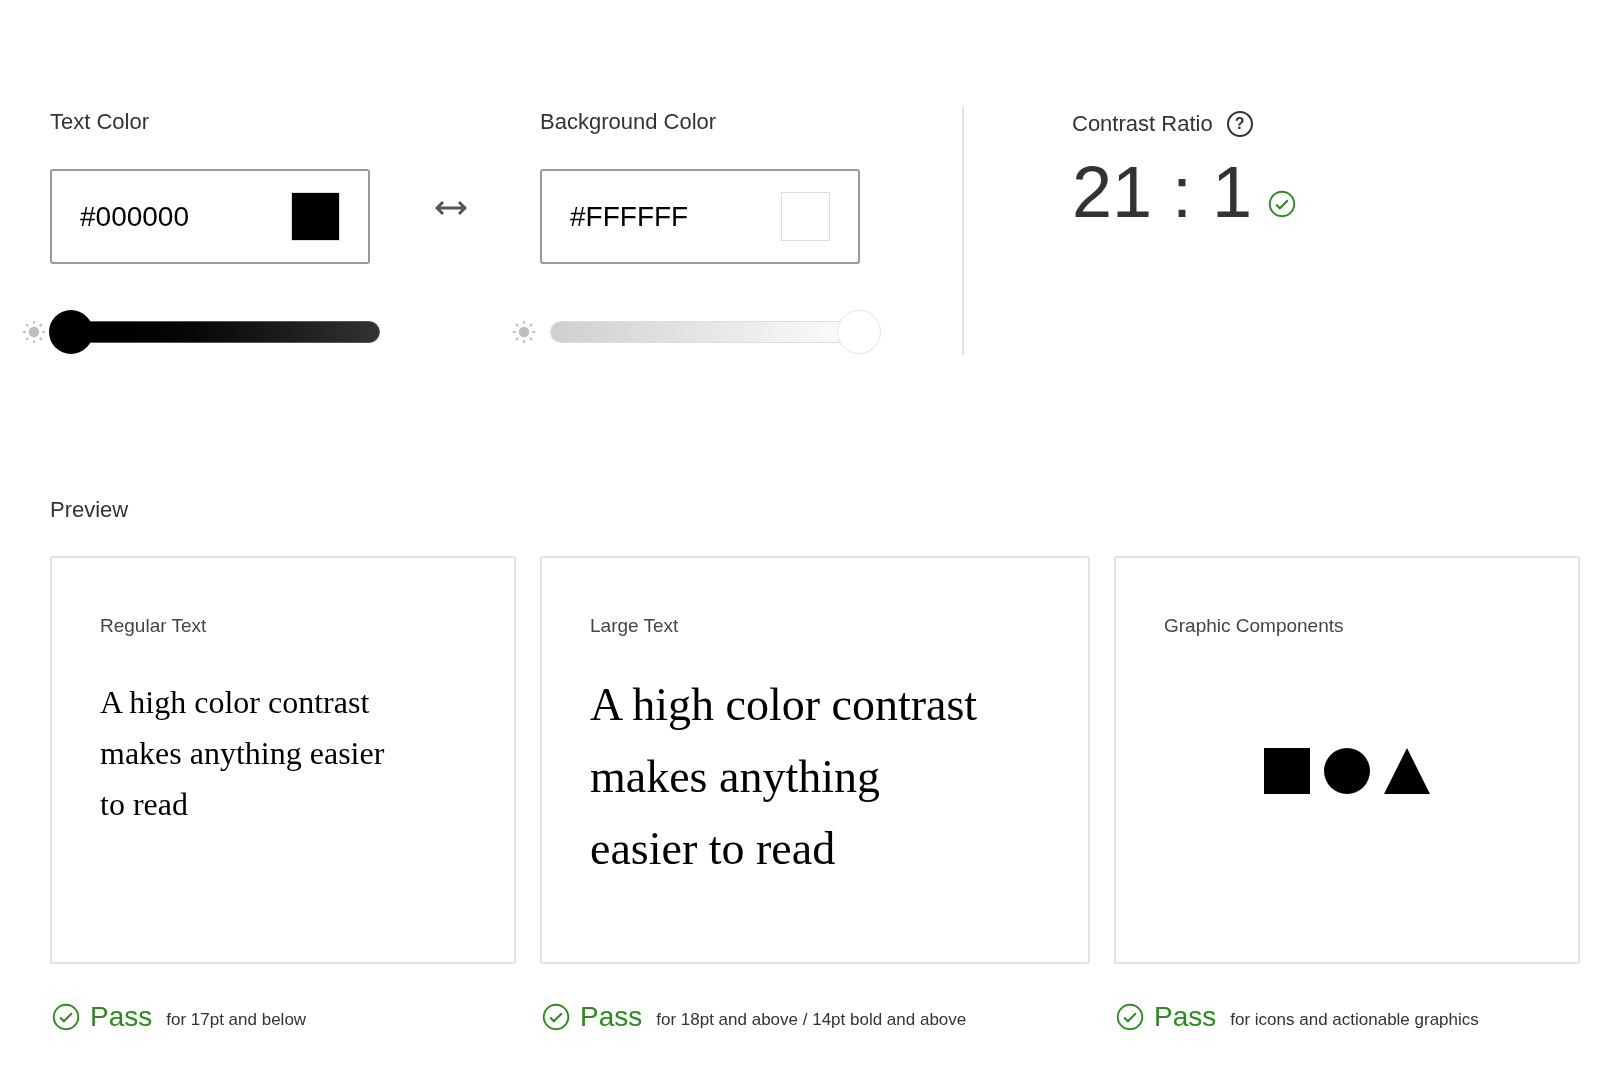 The image size is (1600, 1075). Describe the element at coordinates (89, 509) in the screenshot. I see `section-label: Preview` at that location.